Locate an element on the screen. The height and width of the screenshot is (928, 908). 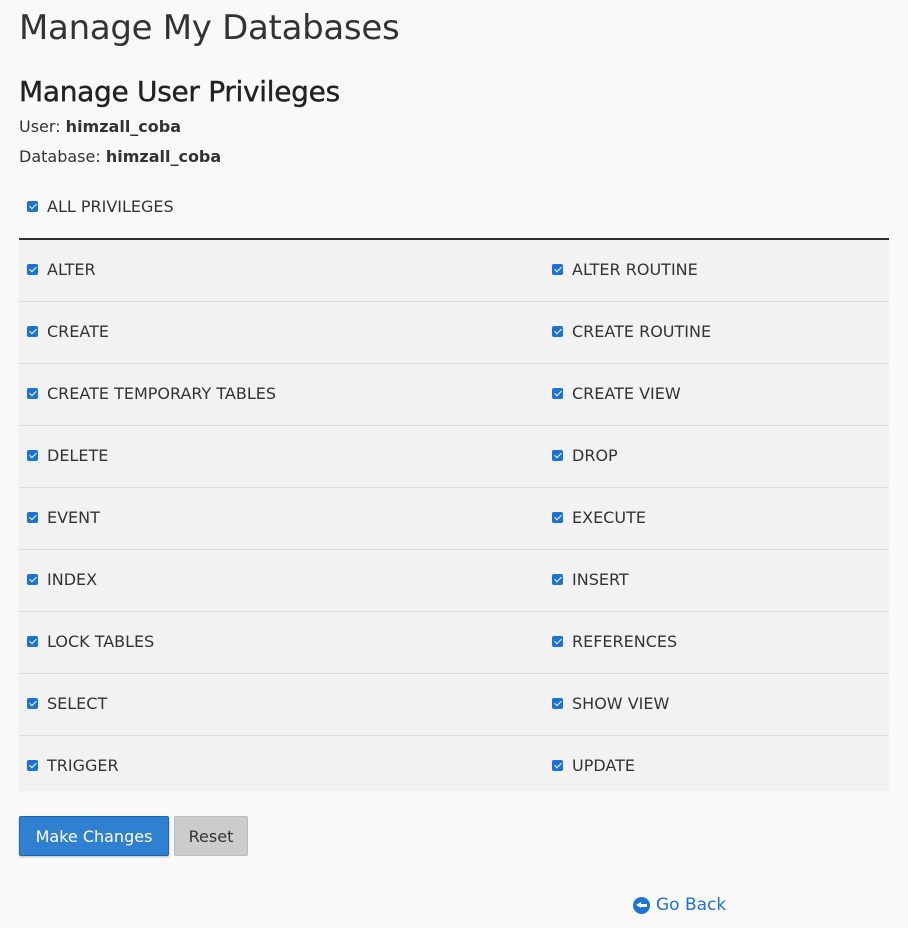
privilege-label: SHOW VIEW is located at coordinates (621, 703).